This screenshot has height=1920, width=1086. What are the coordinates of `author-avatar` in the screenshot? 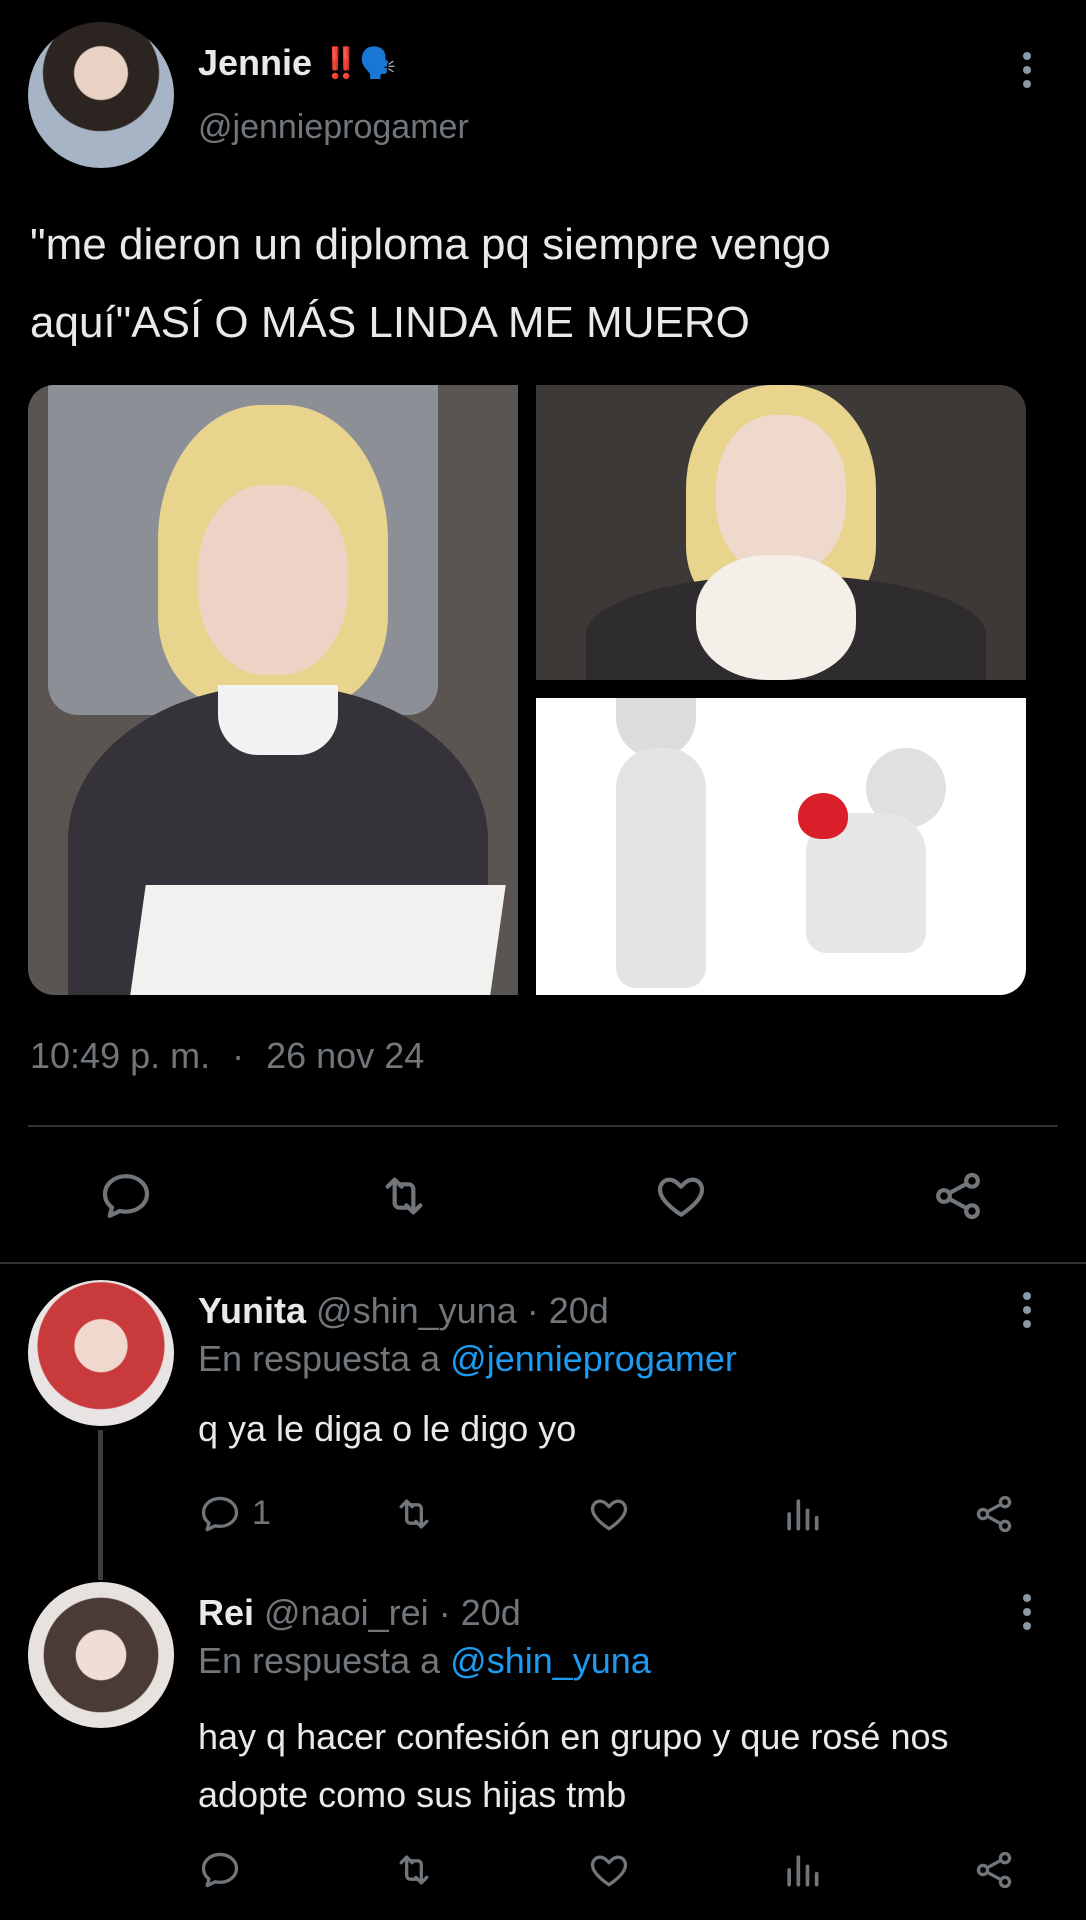 It's located at (101, 95).